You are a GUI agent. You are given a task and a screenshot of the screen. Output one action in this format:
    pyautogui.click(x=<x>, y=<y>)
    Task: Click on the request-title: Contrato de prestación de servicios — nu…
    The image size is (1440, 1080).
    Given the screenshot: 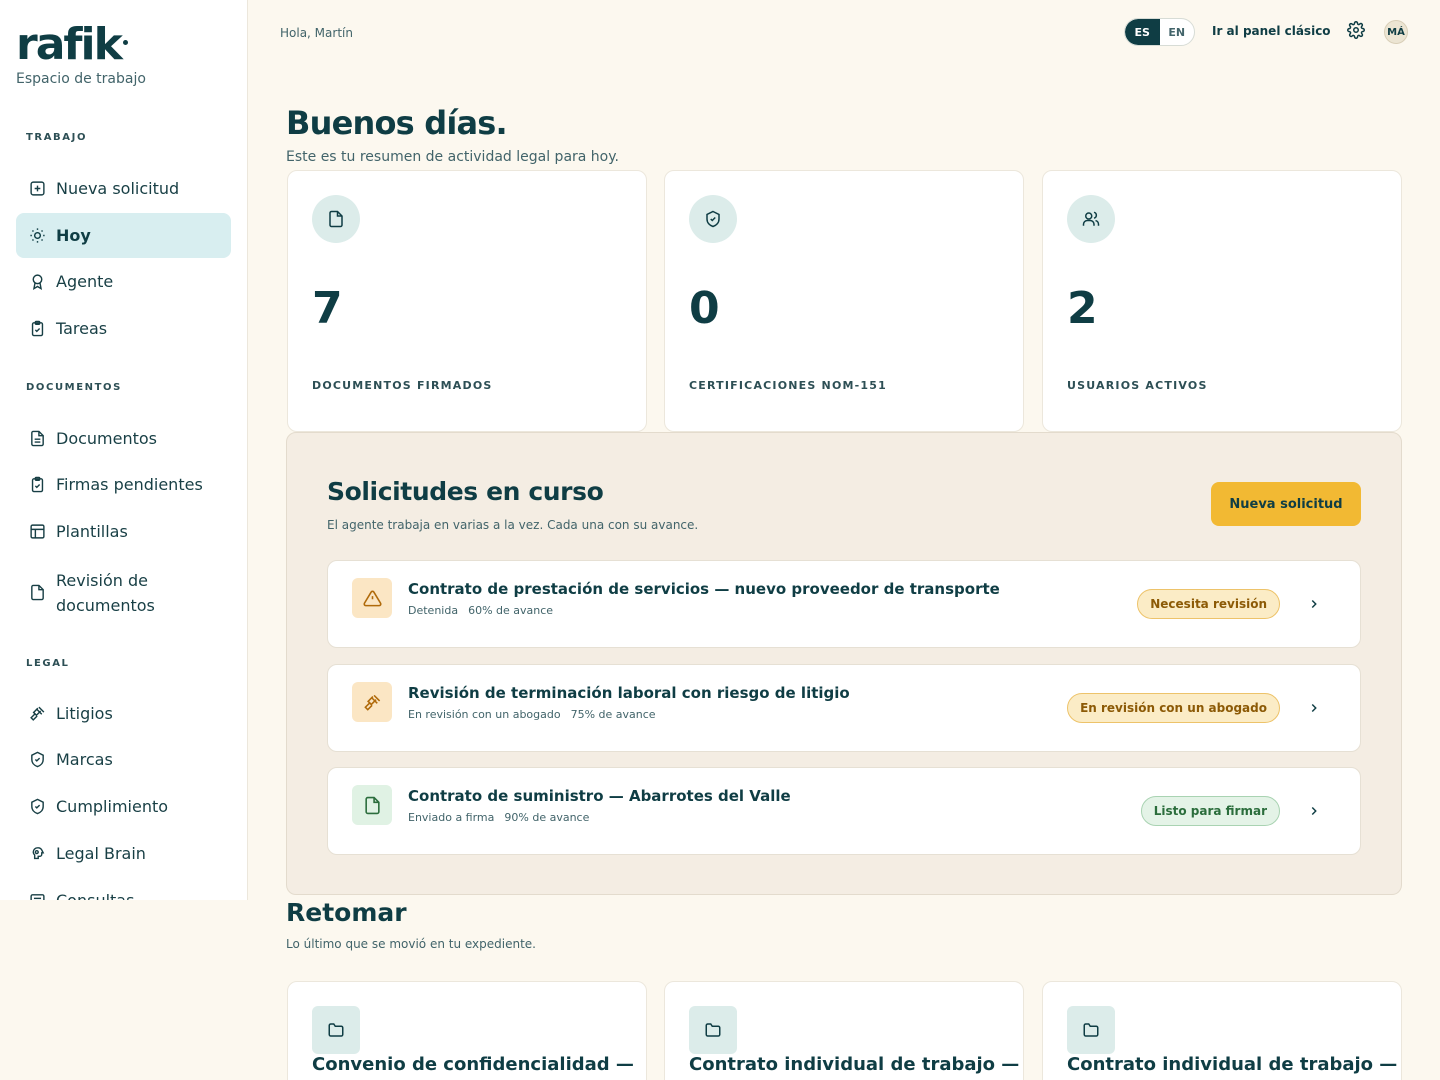 What is the action you would take?
    pyautogui.click(x=704, y=589)
    